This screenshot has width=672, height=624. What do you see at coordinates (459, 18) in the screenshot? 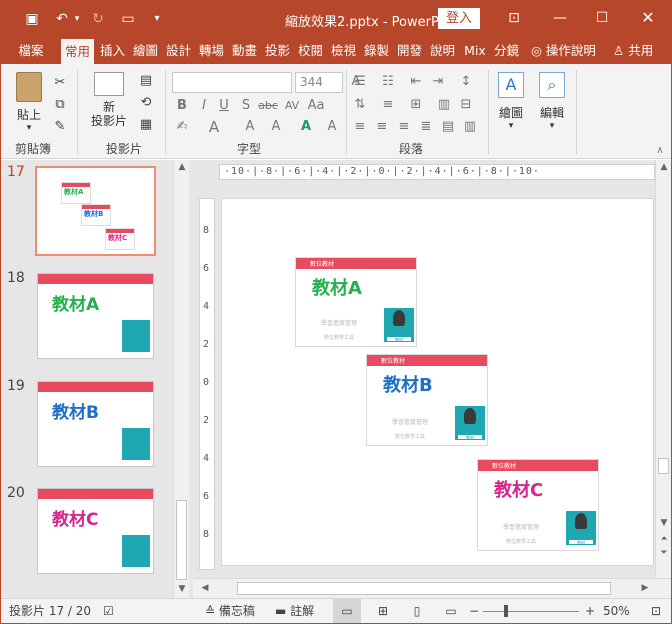
I see `signin-button: 登入` at bounding box center [459, 18].